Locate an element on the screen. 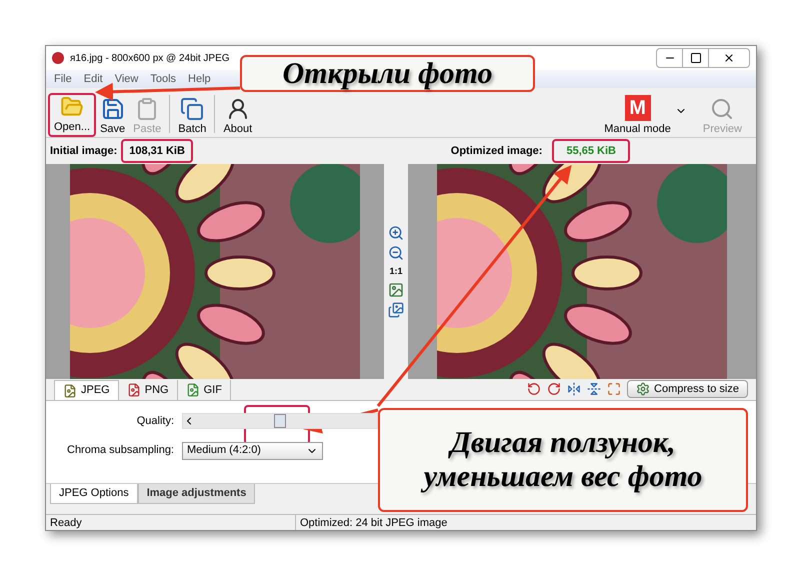  status-text: Optimized: 24 bit JPEG image is located at coordinates (373, 523).